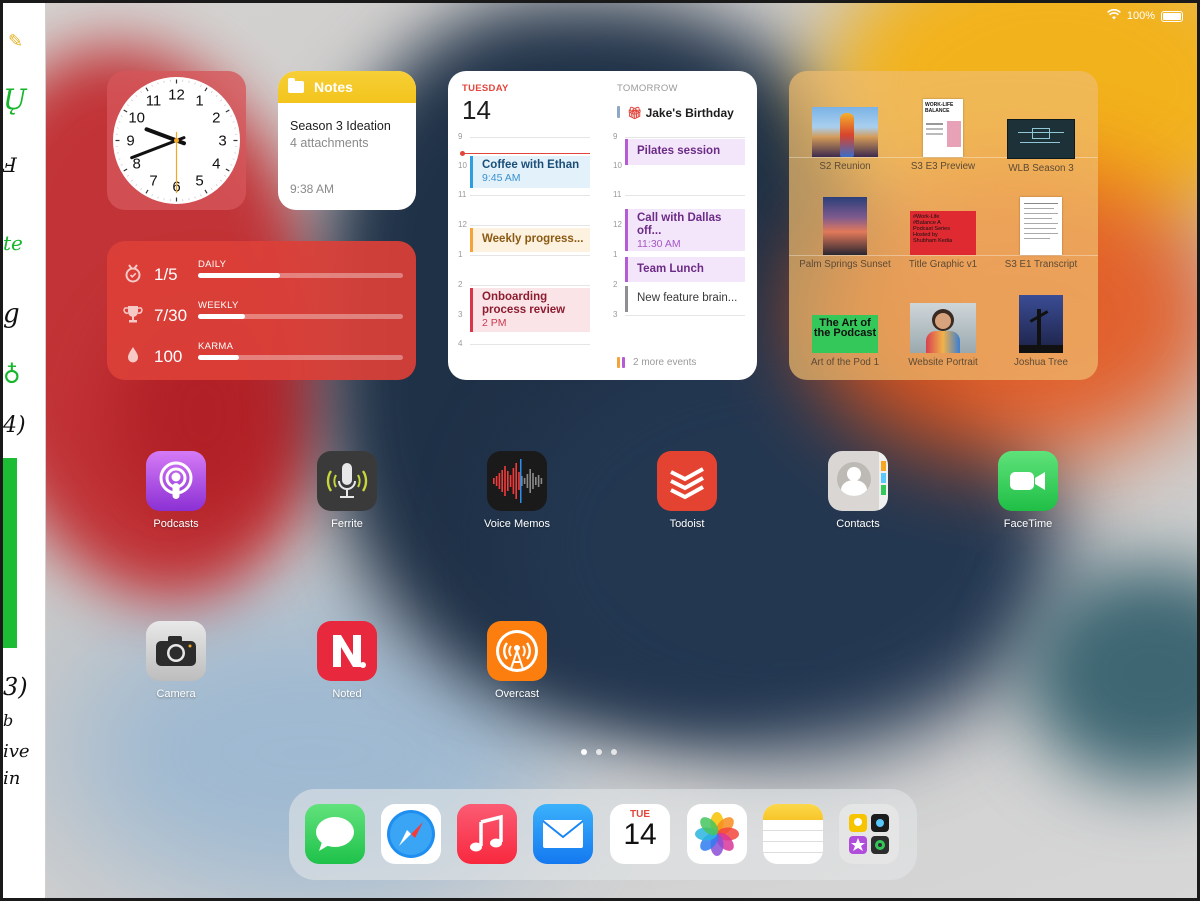  What do you see at coordinates (615, 136) in the screenshot?
I see `hour-label: 9` at bounding box center [615, 136].